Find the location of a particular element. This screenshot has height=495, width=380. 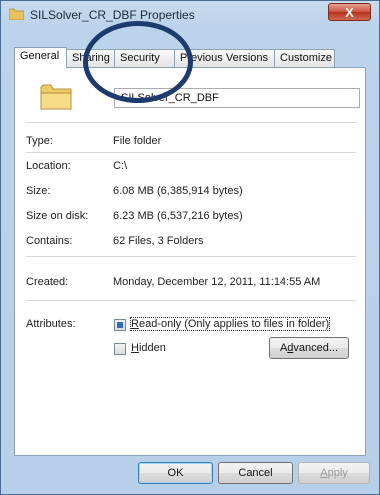

folder-icon is located at coordinates (16, 14).